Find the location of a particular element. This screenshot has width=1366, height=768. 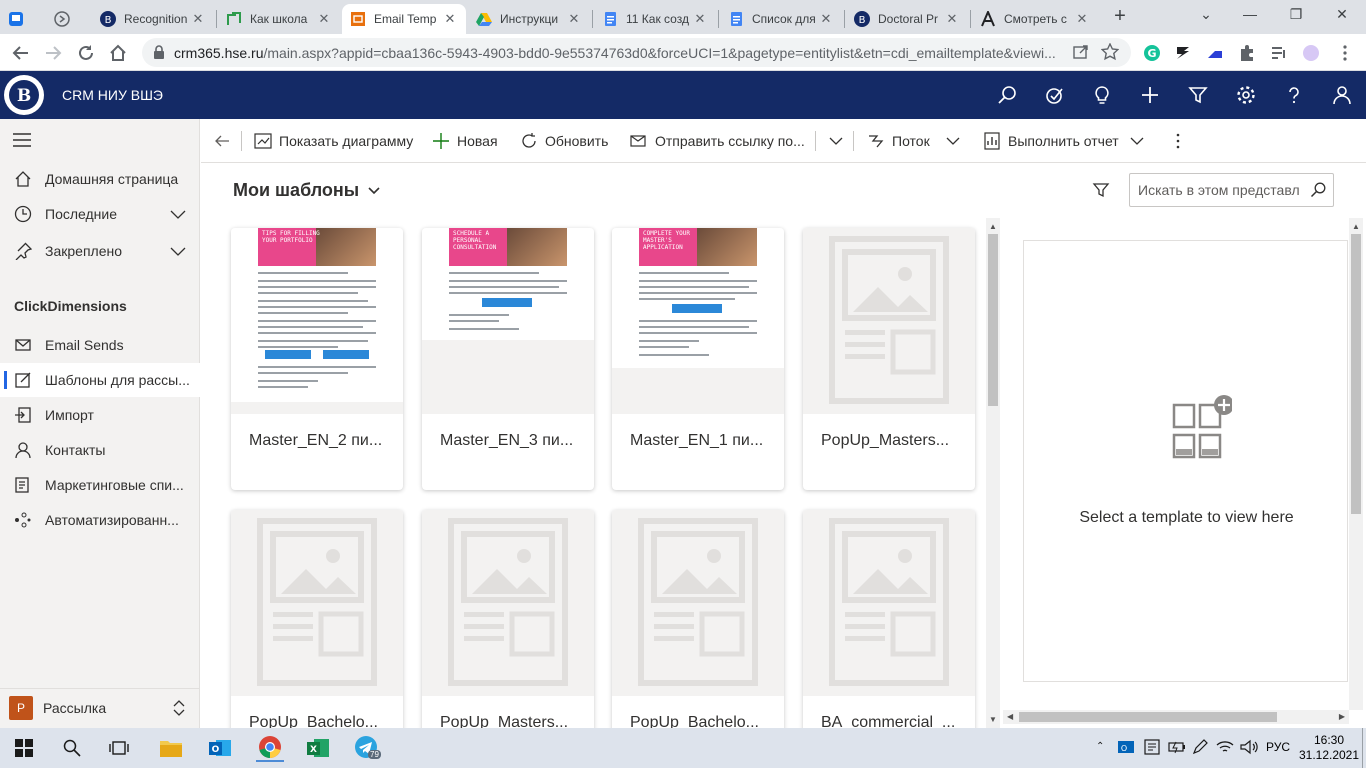

browser-tab: Смотреть с ✕ is located at coordinates (1035, 19).